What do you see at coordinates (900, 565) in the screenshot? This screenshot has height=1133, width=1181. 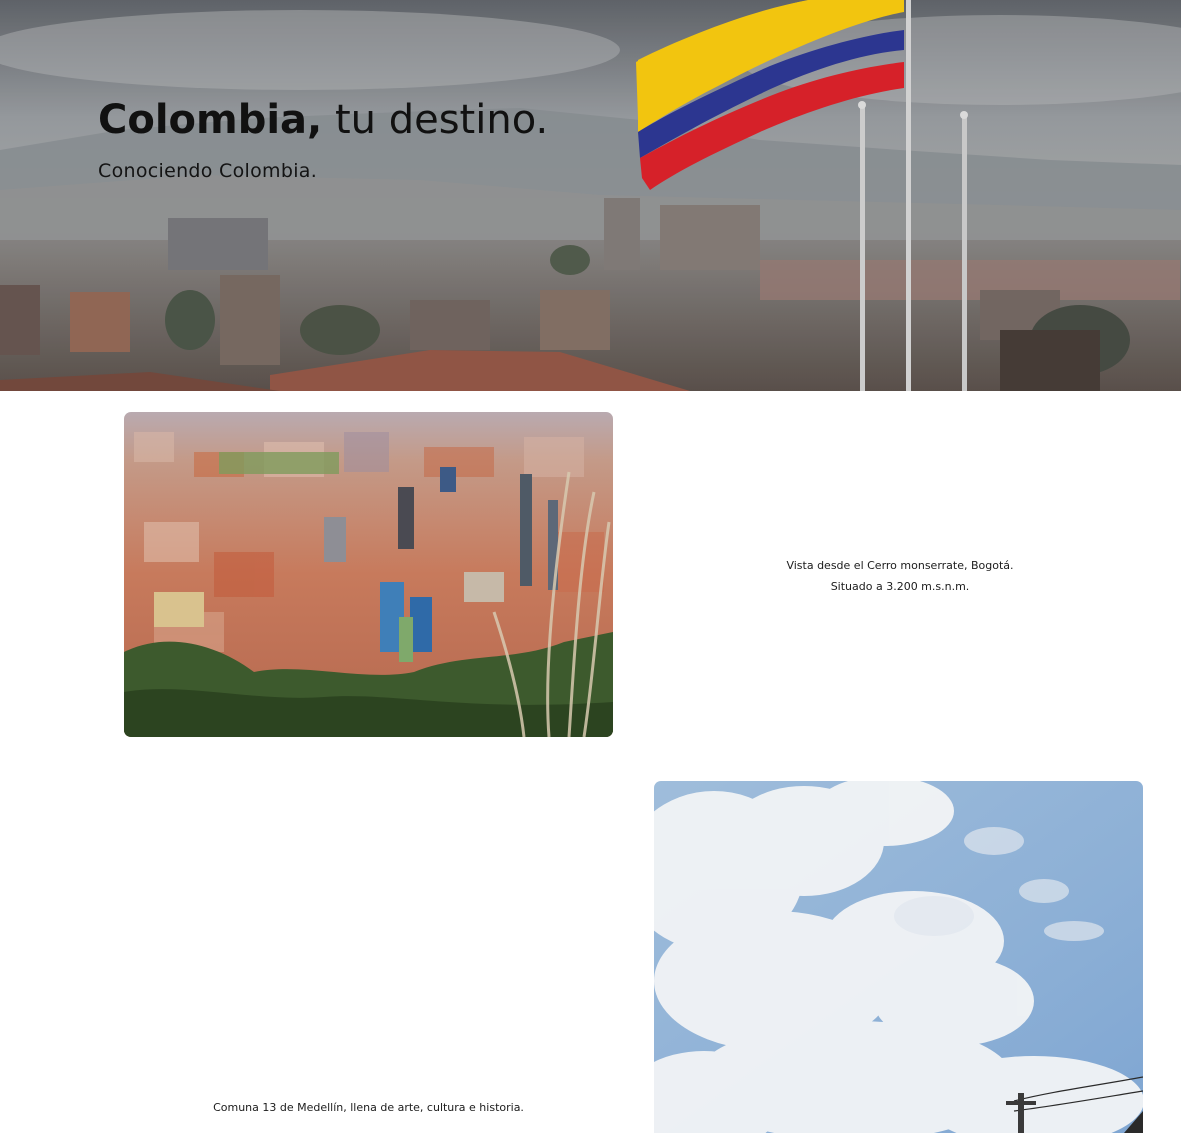 I see `bogota-caption-line1: Vista desde el Cerro monserrate, Bogotá.` at bounding box center [900, 565].